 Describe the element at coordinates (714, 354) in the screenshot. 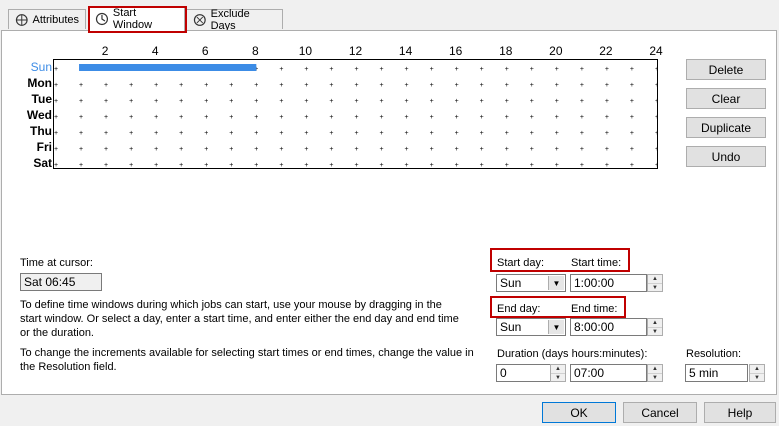

I see `resolution-label: Resolution:` at that location.